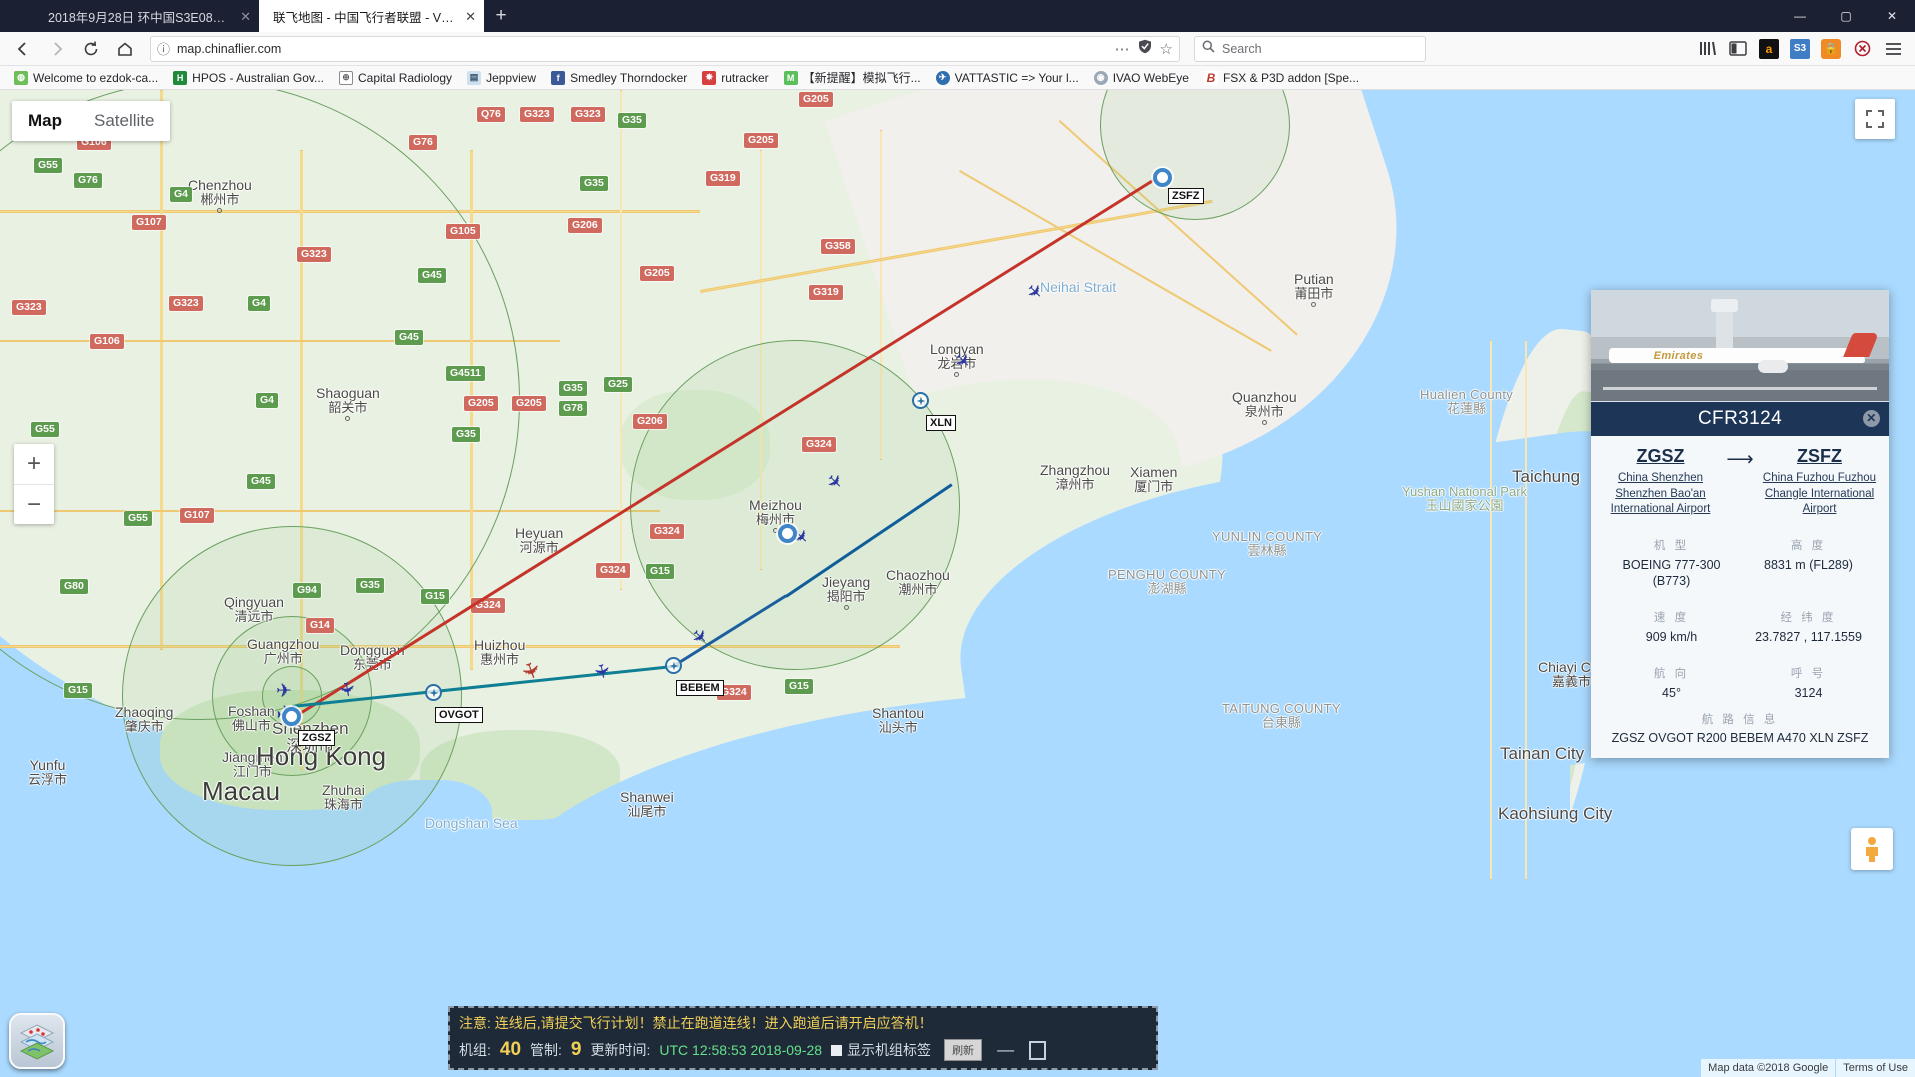 Image resolution: width=1915 pixels, height=1077 pixels. What do you see at coordinates (1808, 618) in the screenshot?
I see `coordinates-label: 经 纬 度` at bounding box center [1808, 618].